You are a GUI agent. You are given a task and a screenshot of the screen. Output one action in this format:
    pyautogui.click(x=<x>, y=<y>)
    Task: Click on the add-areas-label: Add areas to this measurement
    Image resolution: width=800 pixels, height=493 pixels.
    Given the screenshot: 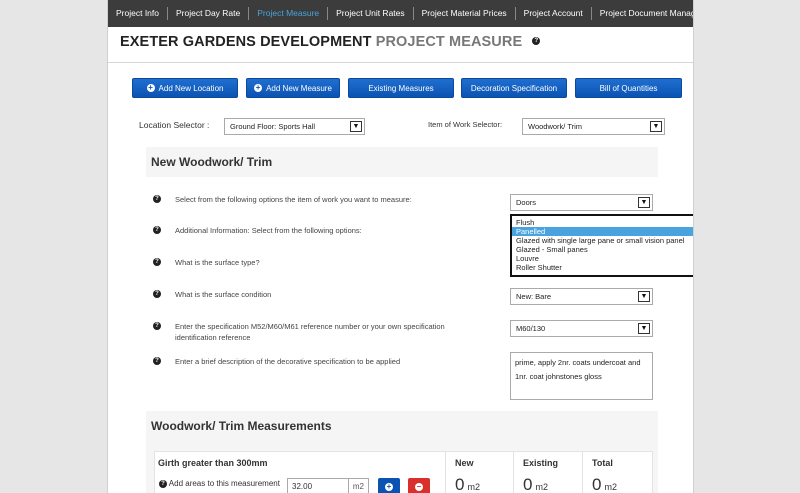 What is the action you would take?
    pyautogui.click(x=224, y=483)
    